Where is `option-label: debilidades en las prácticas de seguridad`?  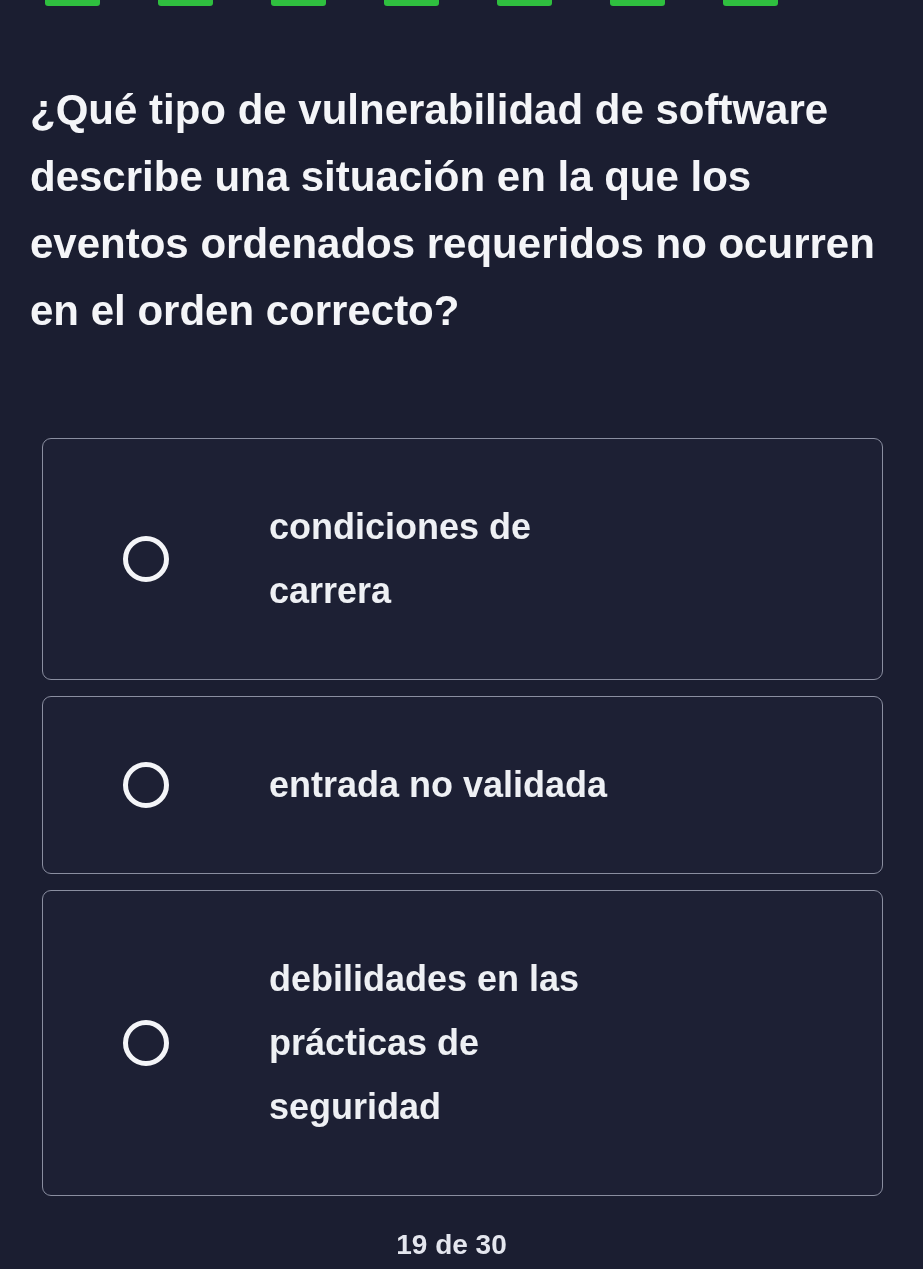
option-label: debilidades en las prácticas de seguridad is located at coordinates (425, 1043).